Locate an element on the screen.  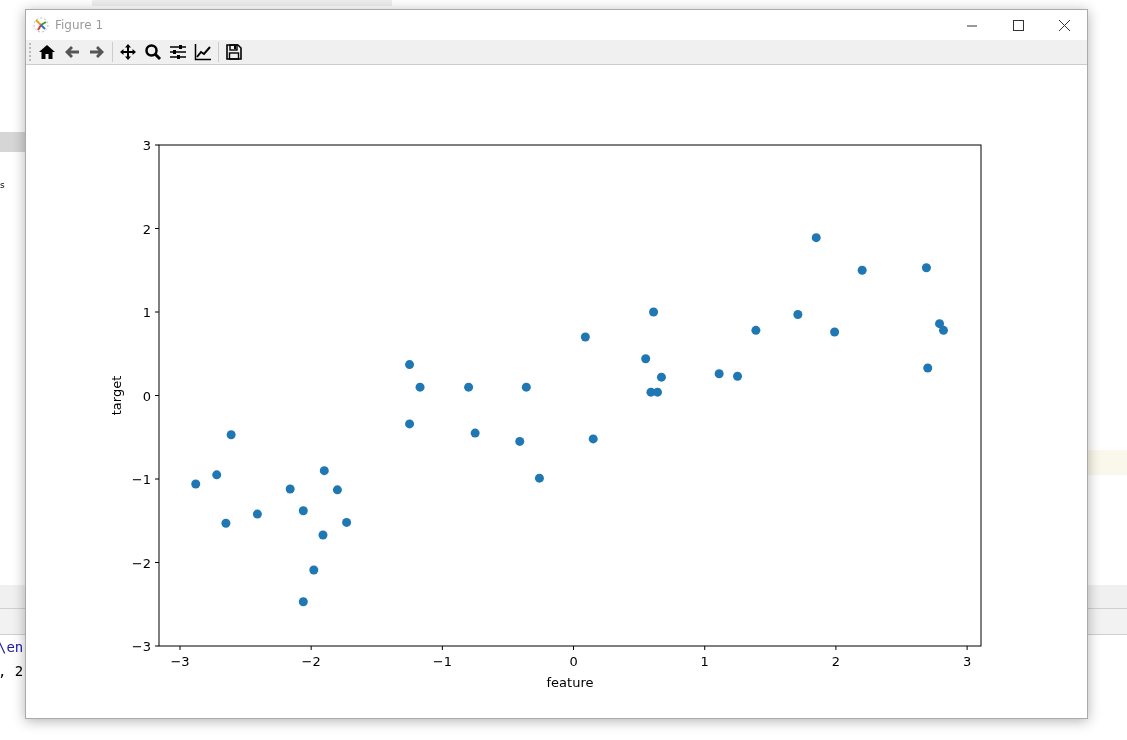
x-tick-label: −1 is located at coordinates (442, 661).